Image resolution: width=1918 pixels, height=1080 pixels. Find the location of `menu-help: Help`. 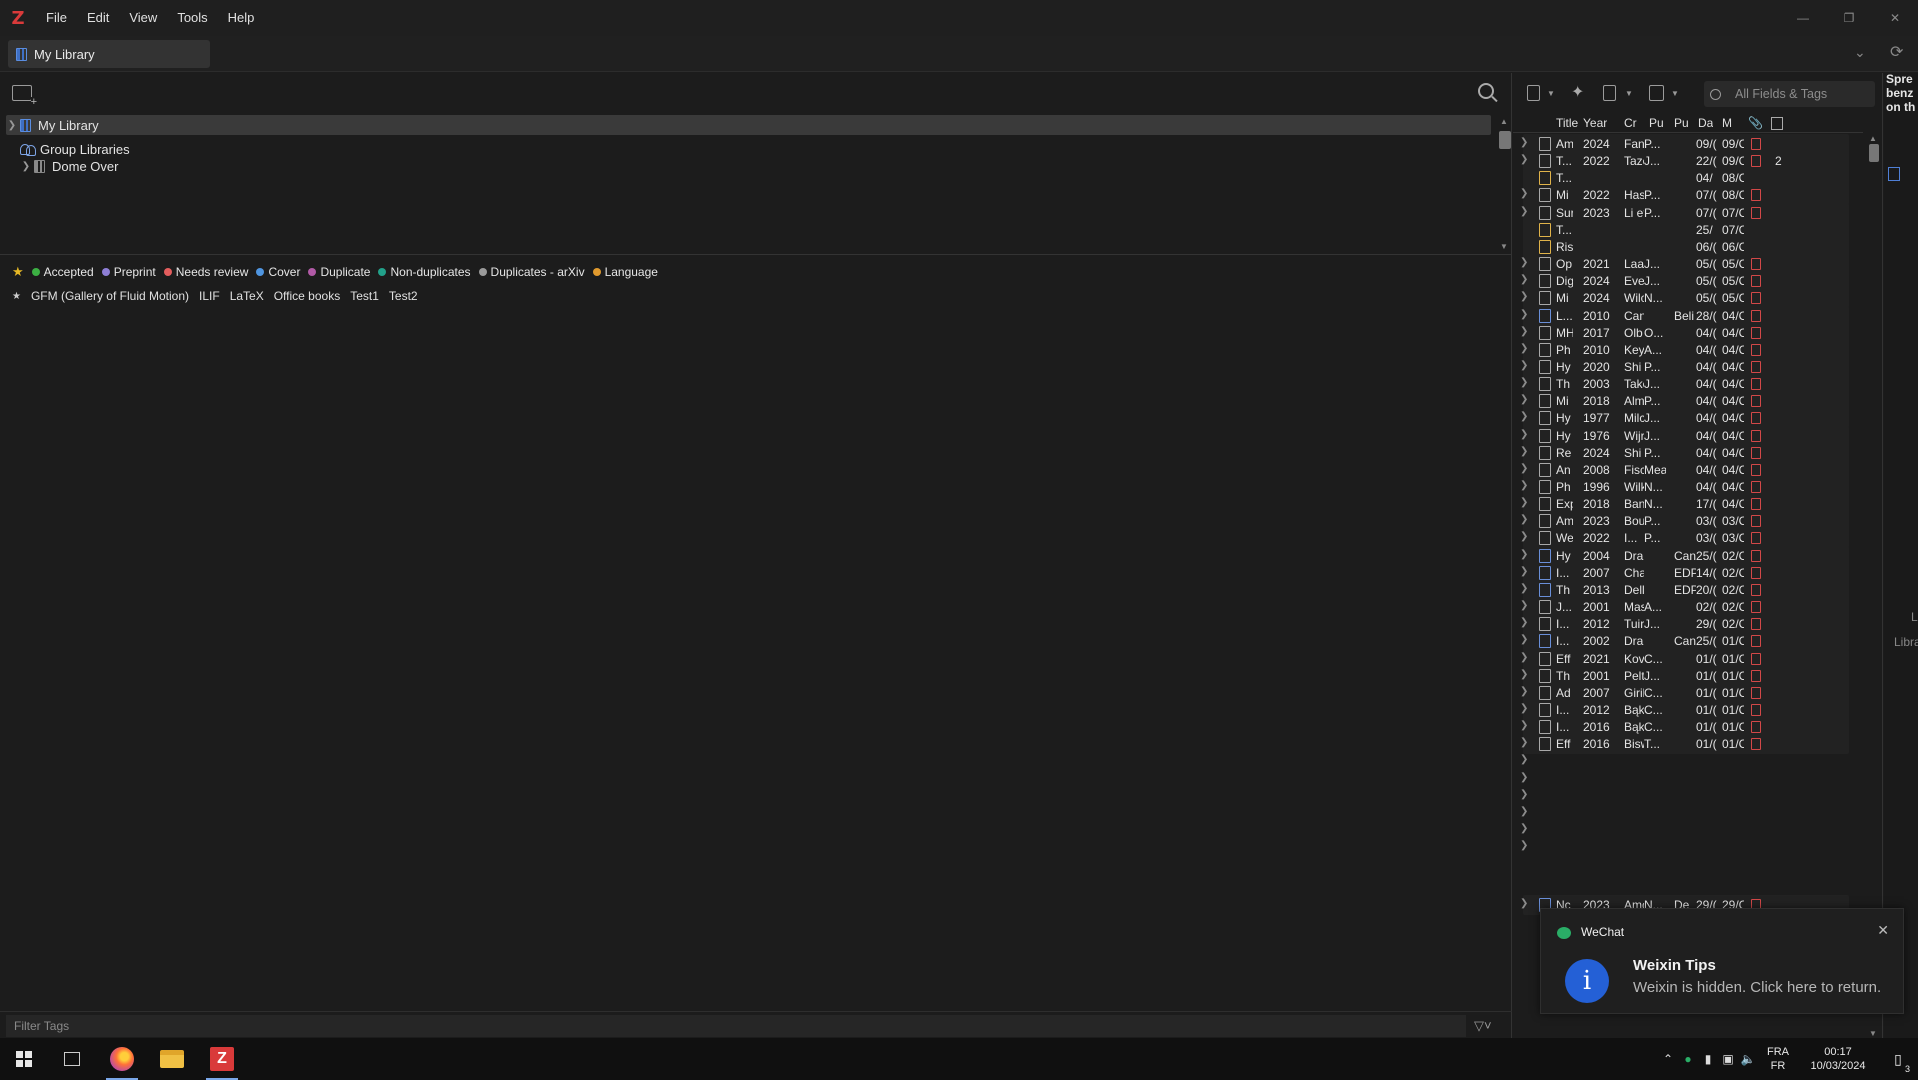

menu-help: Help is located at coordinates (241, 18).